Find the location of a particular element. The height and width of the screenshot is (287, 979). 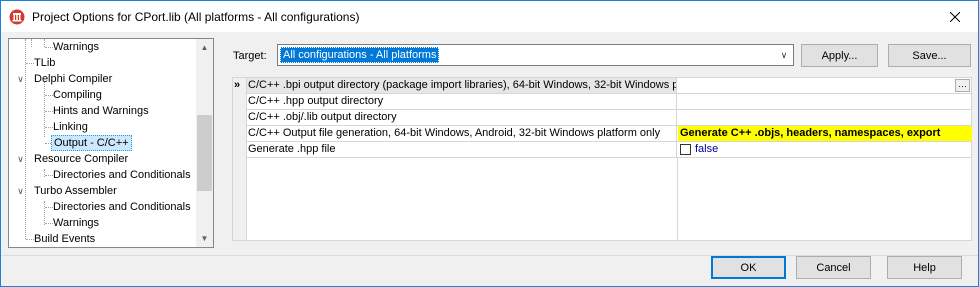

tree-item-label: TLib is located at coordinates (45, 63).